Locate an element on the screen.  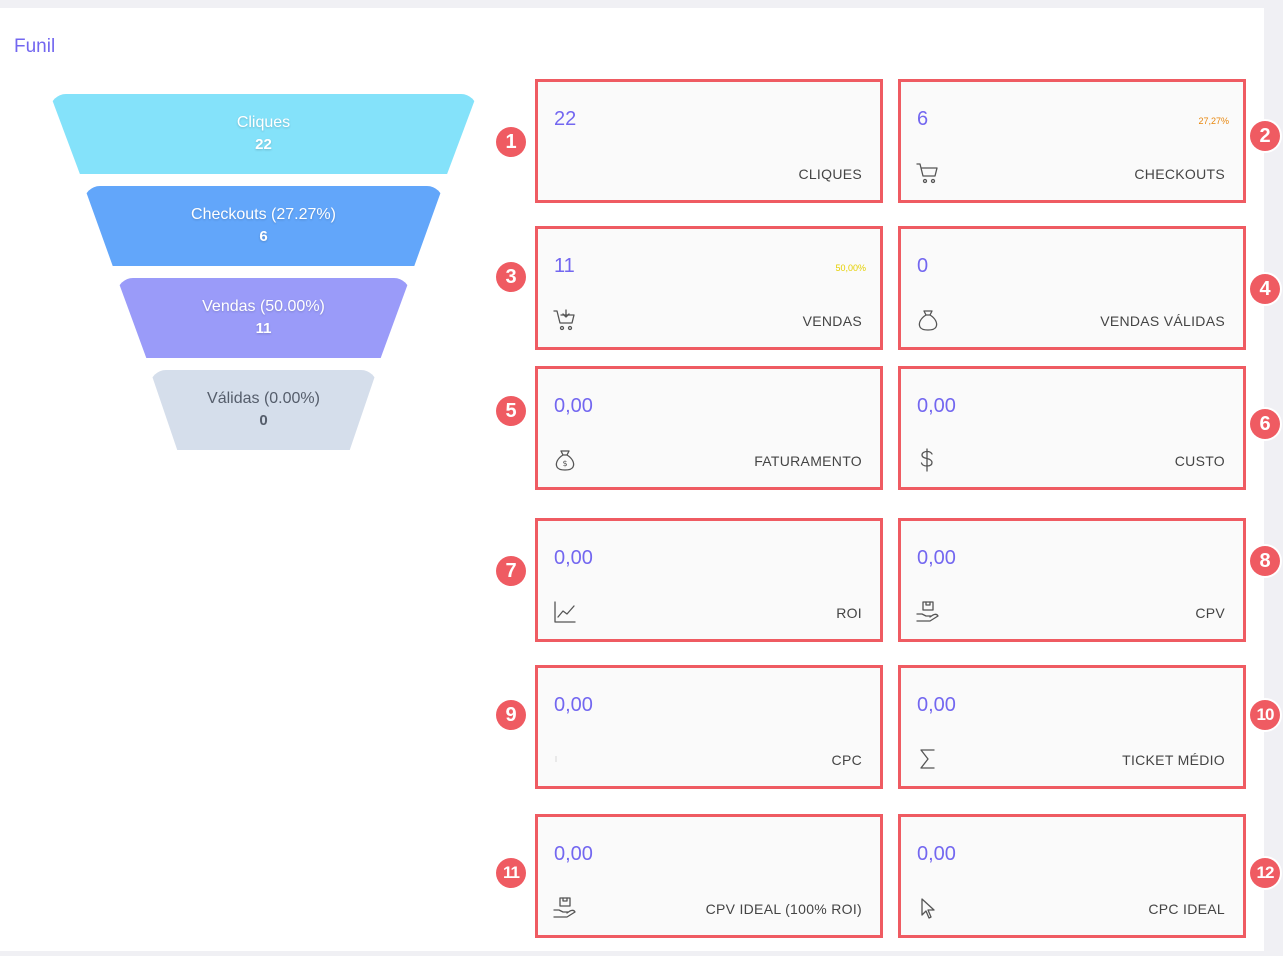
badge-10: 10 is located at coordinates (1265, 715).